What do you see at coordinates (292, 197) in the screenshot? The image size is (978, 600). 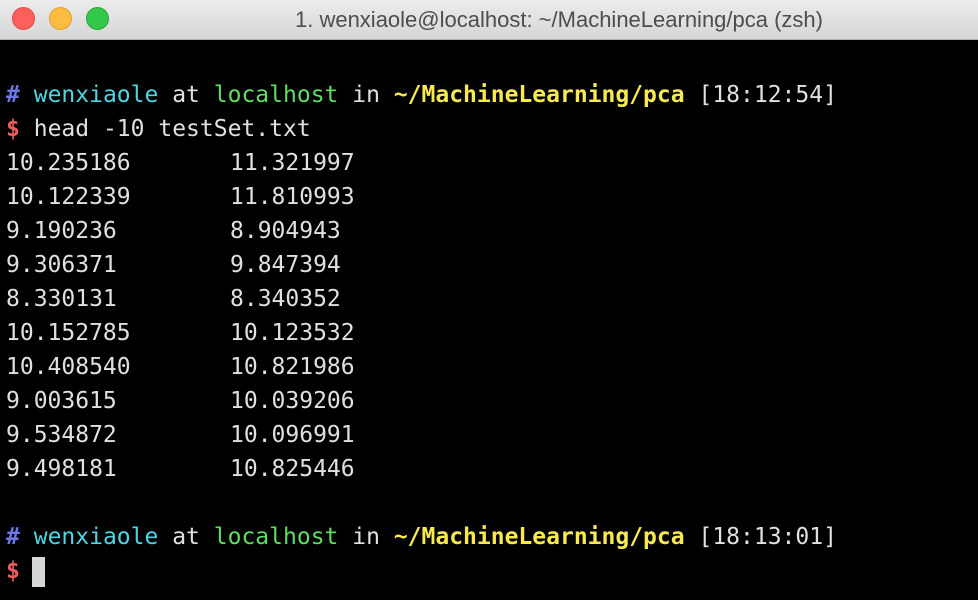 I see `output-col2: 11.810993` at bounding box center [292, 197].